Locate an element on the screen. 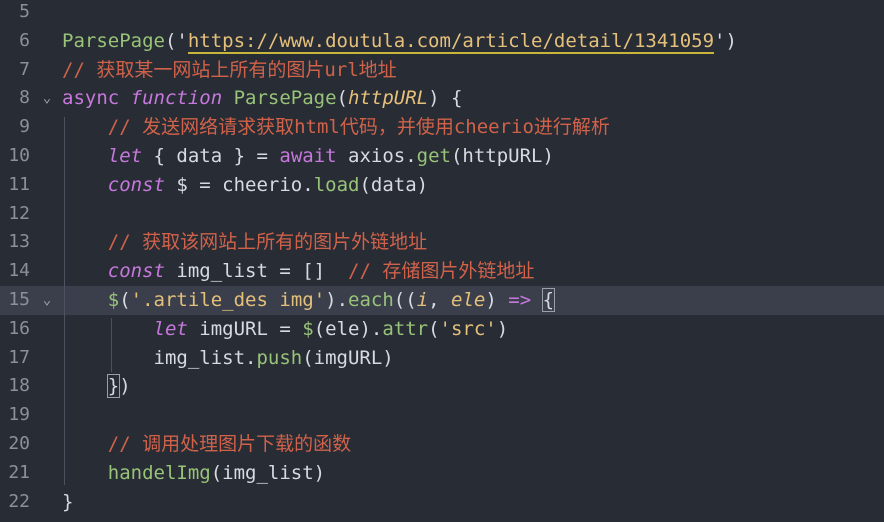 This screenshot has width=884, height=522. code-token: // 获取某一网站上所有的图片url地址 is located at coordinates (229, 69).